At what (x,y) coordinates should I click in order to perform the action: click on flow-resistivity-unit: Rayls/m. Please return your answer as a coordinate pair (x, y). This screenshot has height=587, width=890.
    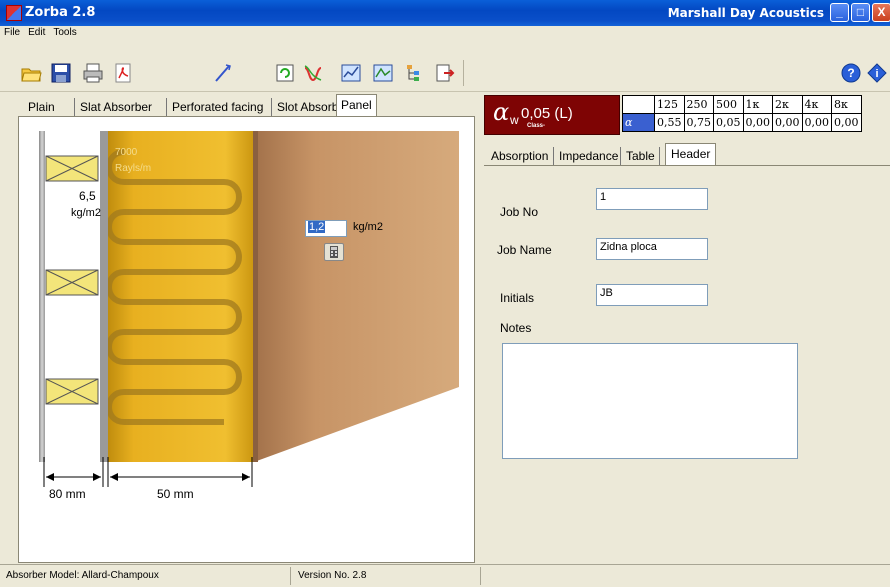
    Looking at the image, I should click on (133, 168).